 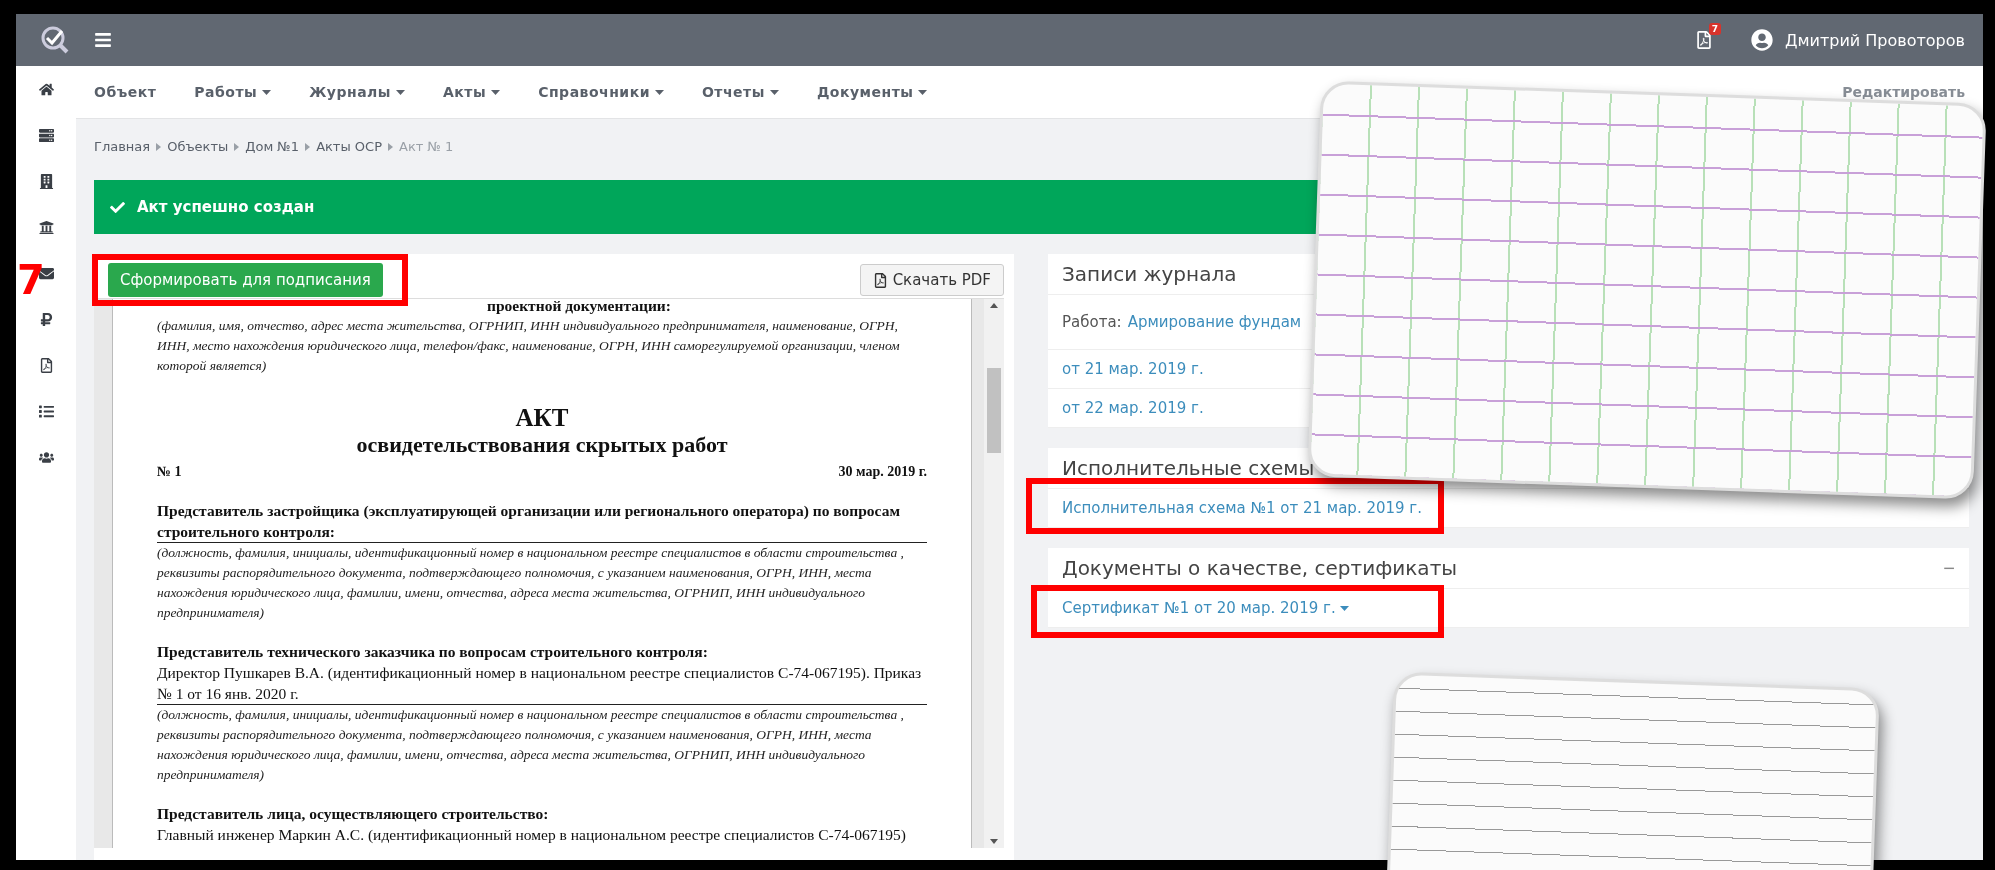 I want to click on document-heading: Представитель застройщика (эксплуатирующей организации или регионального оператора) по вопросам строительного контроля:, so click(x=529, y=521).